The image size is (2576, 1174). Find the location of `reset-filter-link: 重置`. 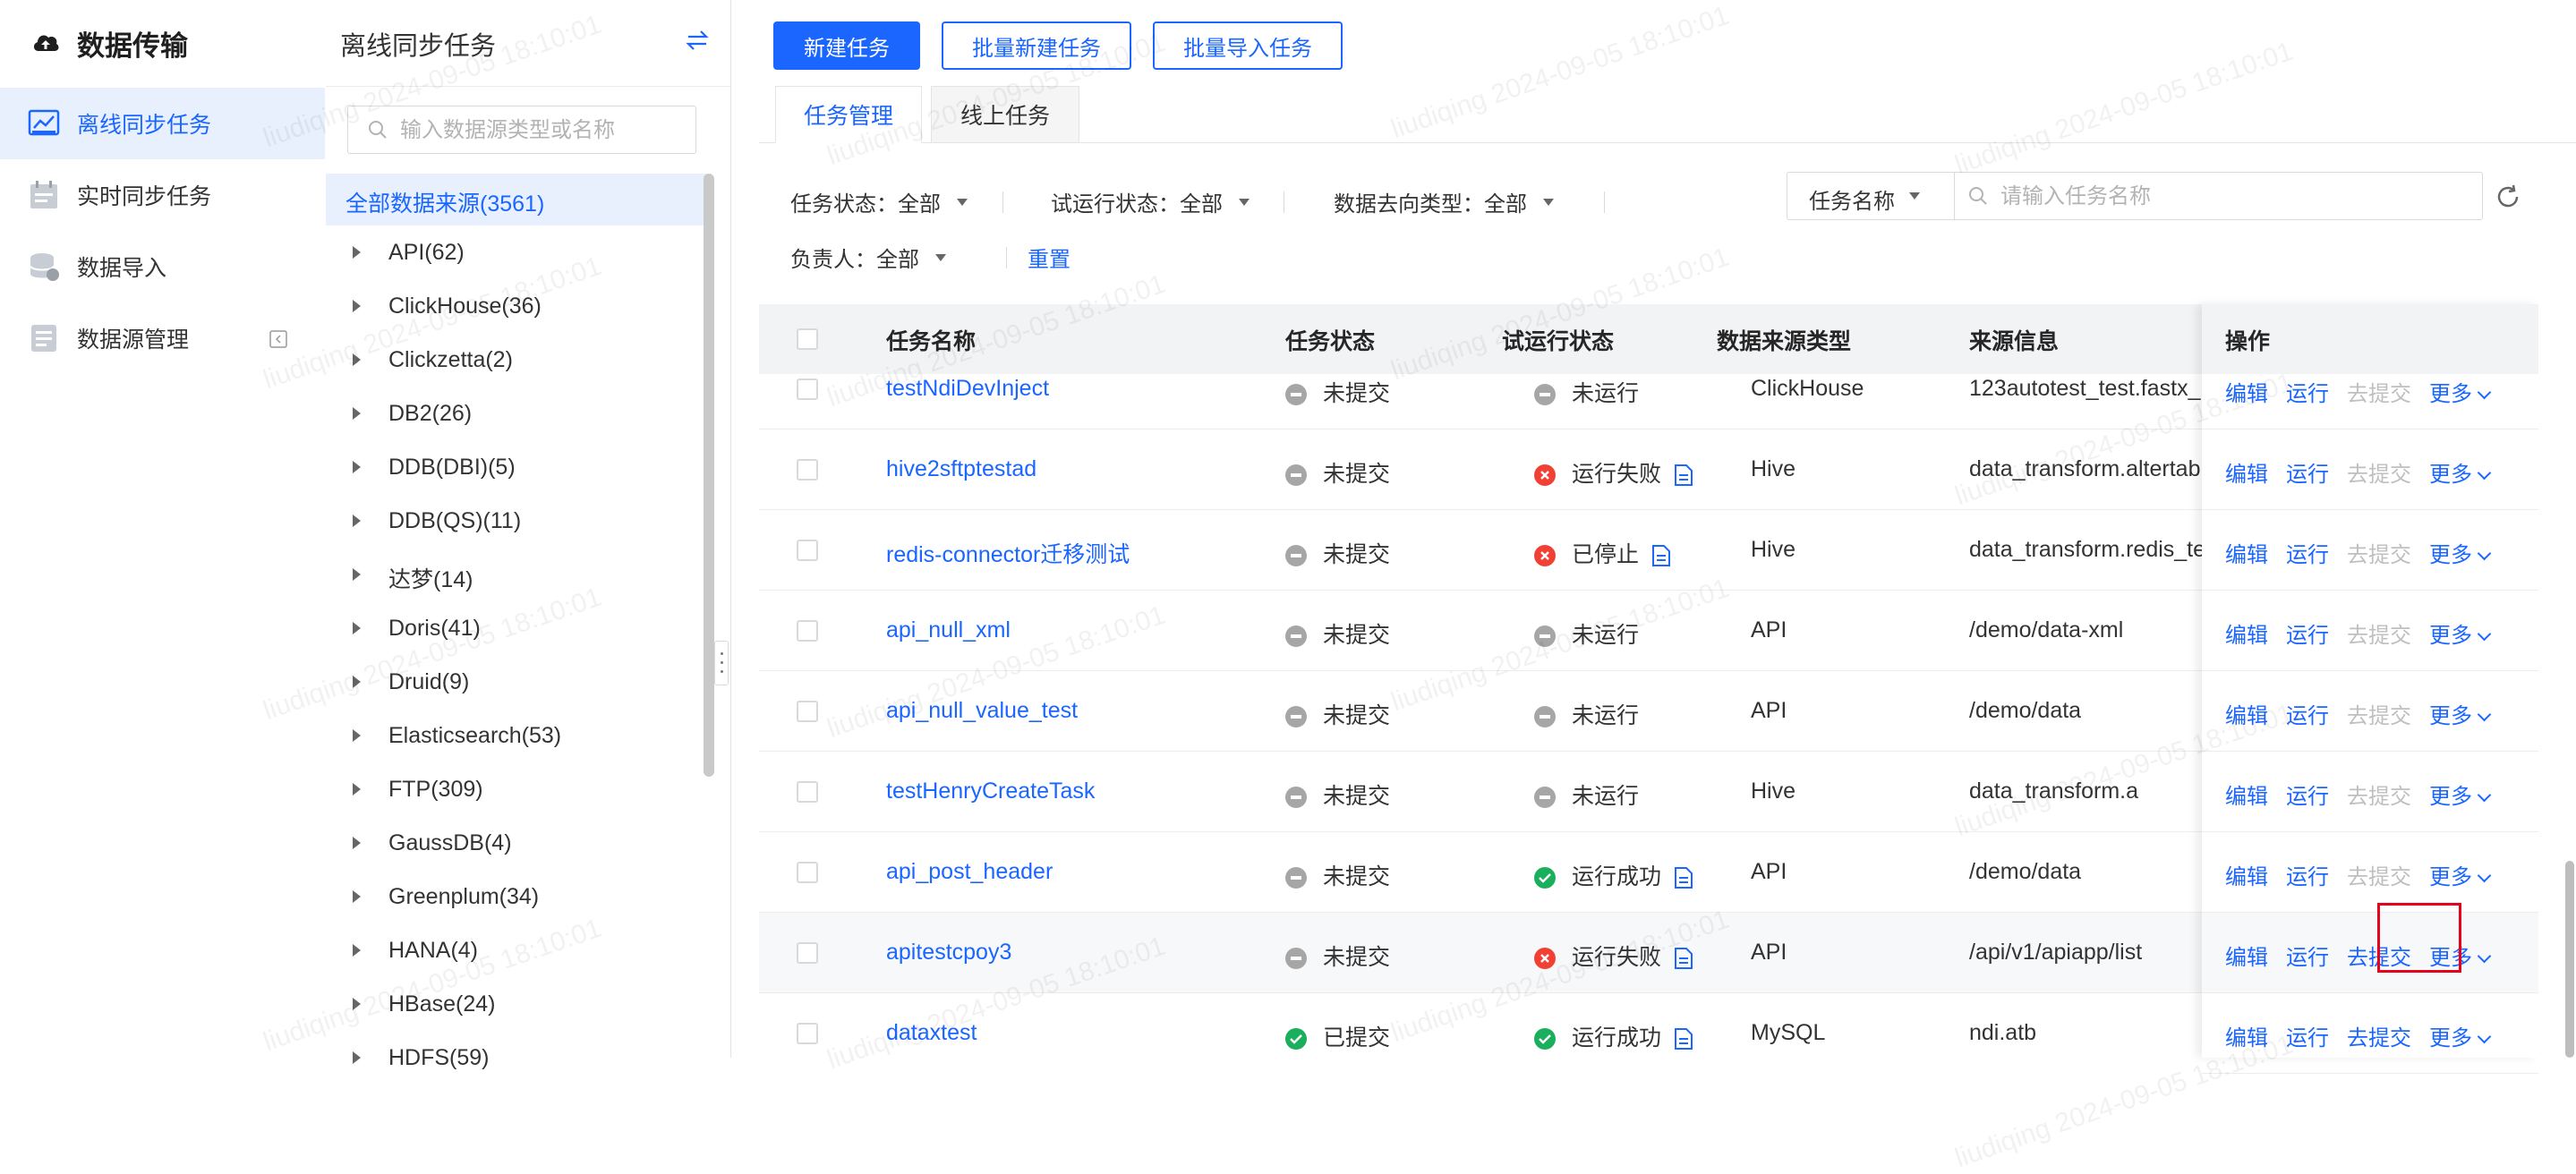

reset-filter-link: 重置 is located at coordinates (1049, 257).